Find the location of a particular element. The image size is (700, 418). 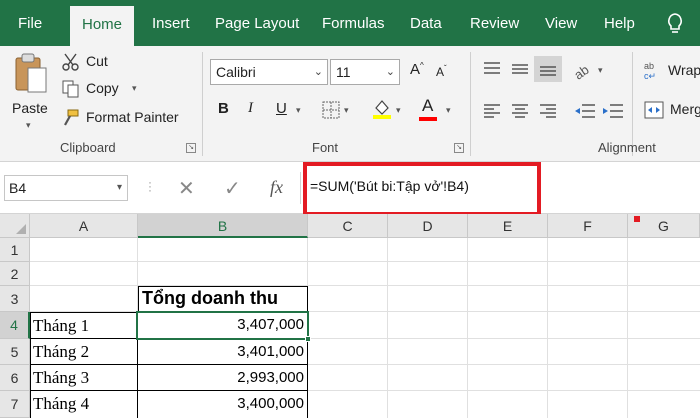

column-header-c: C is located at coordinates (348, 226).